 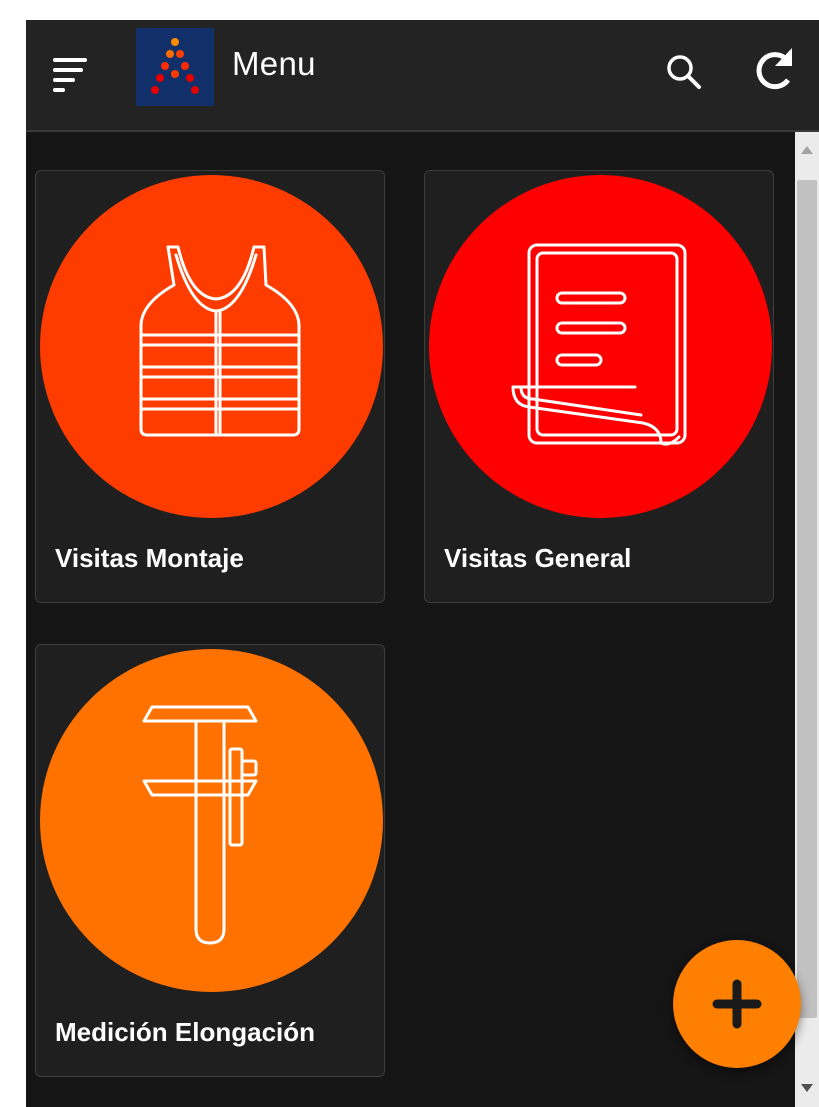 I want to click on tile-label: Medición Elongación, so click(x=185, y=1032).